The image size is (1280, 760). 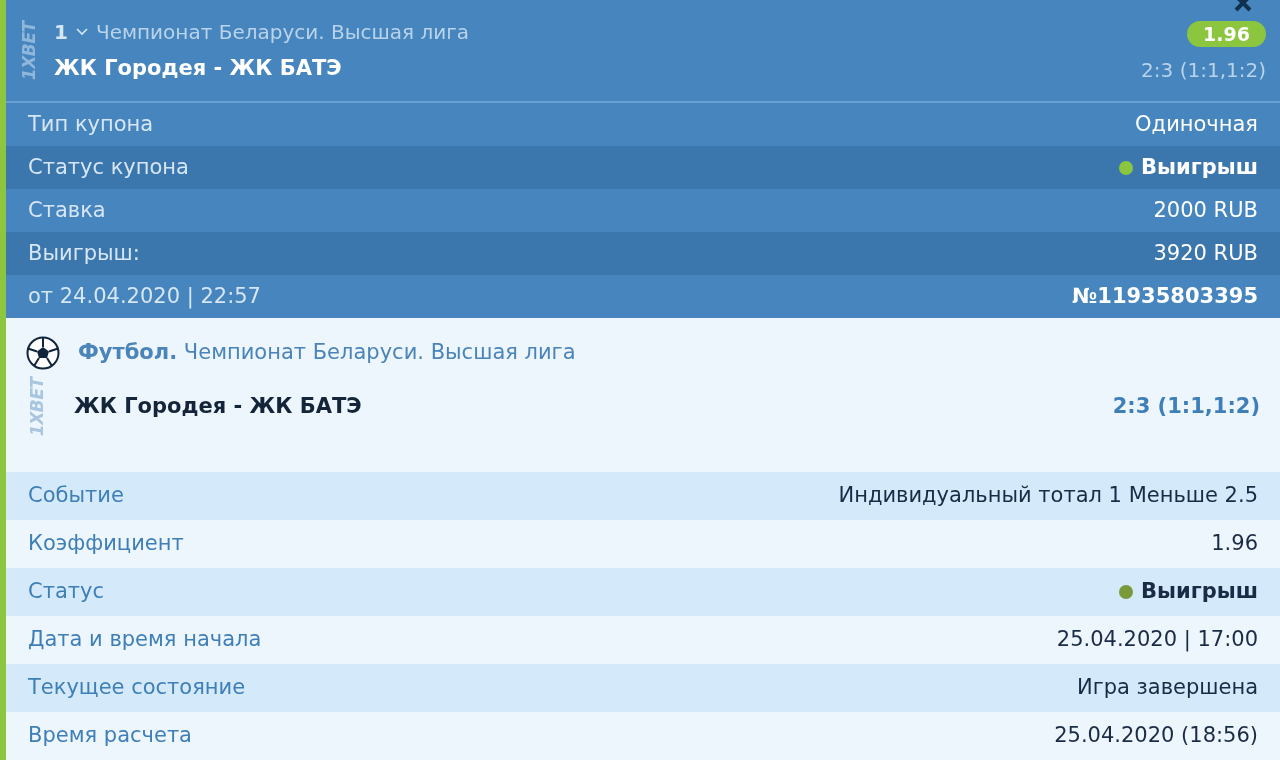 I want to click on row-value: 3920 RUB, so click(x=1205, y=253).